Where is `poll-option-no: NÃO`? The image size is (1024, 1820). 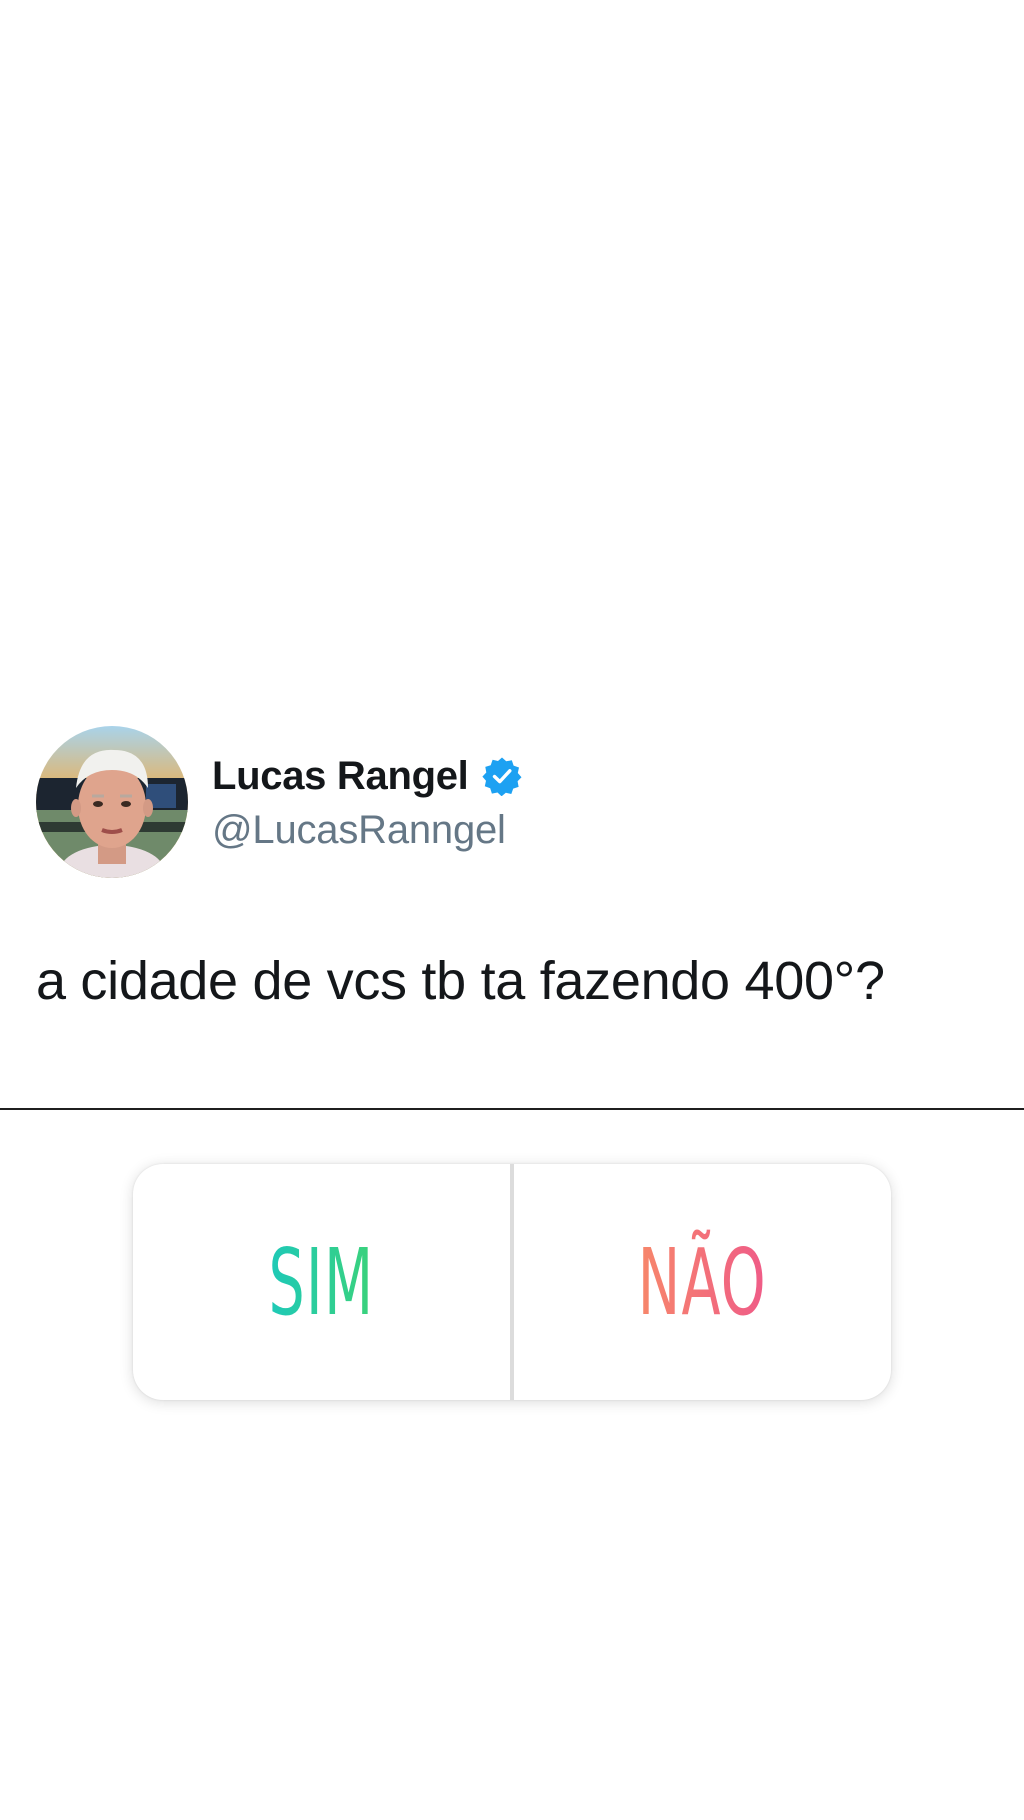
poll-option-no: NÃO is located at coordinates (702, 1282).